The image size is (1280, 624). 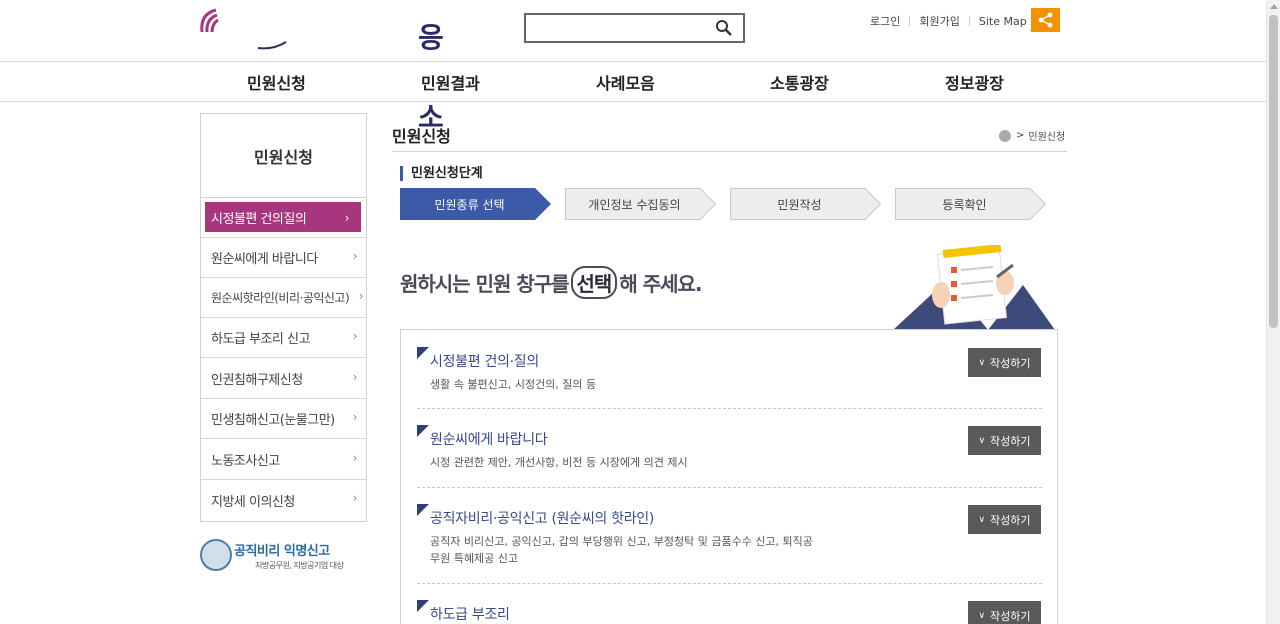 I want to click on sidebar-item-subcontract: 하도급 부조리 신고 ›, so click(x=283, y=338).